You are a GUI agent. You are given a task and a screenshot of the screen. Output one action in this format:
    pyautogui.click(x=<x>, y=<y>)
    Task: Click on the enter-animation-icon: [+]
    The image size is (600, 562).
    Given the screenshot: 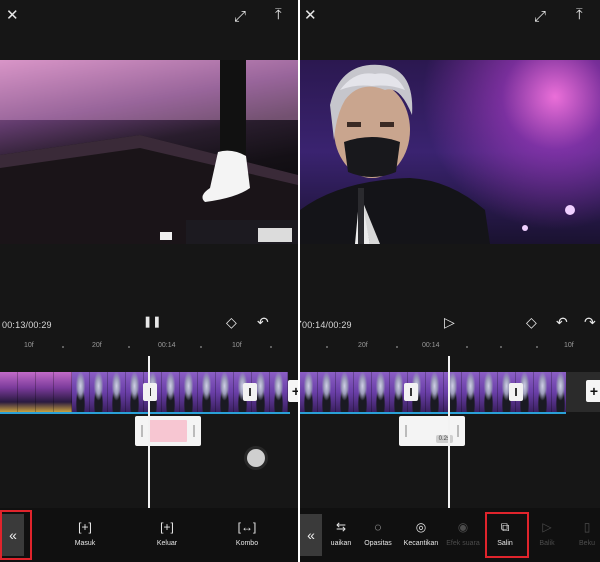 What is the action you would take?
    pyautogui.click(x=85, y=527)
    